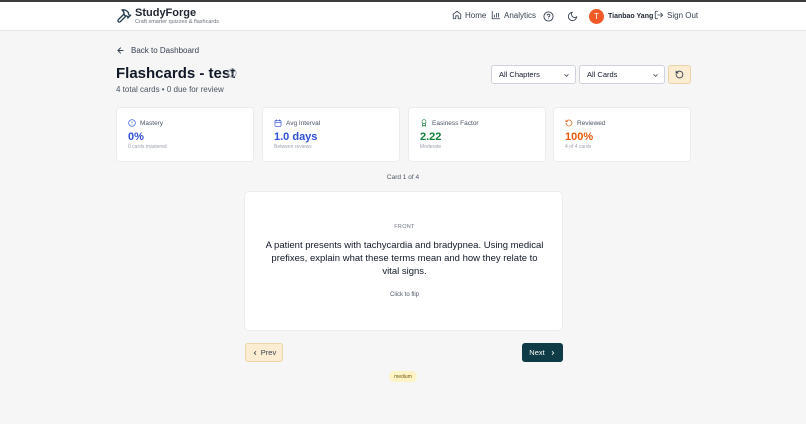 The height and width of the screenshot is (424, 806). Describe the element at coordinates (293, 147) in the screenshot. I see `stat-description: Between reviews` at that location.